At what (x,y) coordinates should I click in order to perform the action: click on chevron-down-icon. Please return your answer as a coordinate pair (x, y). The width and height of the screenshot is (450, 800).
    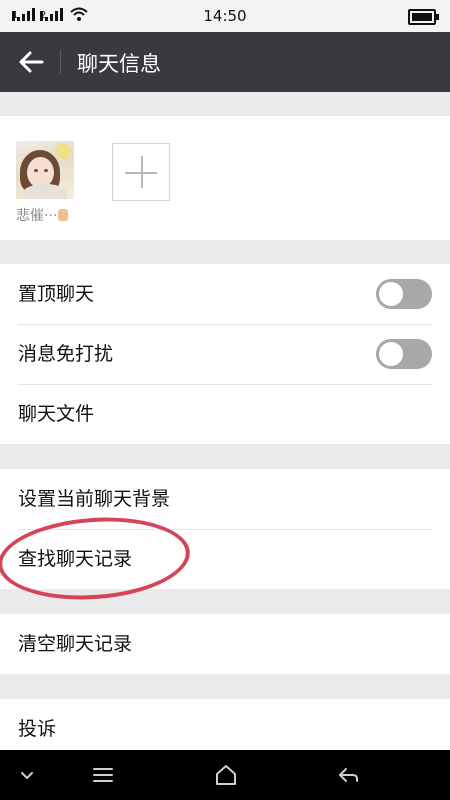
    Looking at the image, I should click on (27, 775).